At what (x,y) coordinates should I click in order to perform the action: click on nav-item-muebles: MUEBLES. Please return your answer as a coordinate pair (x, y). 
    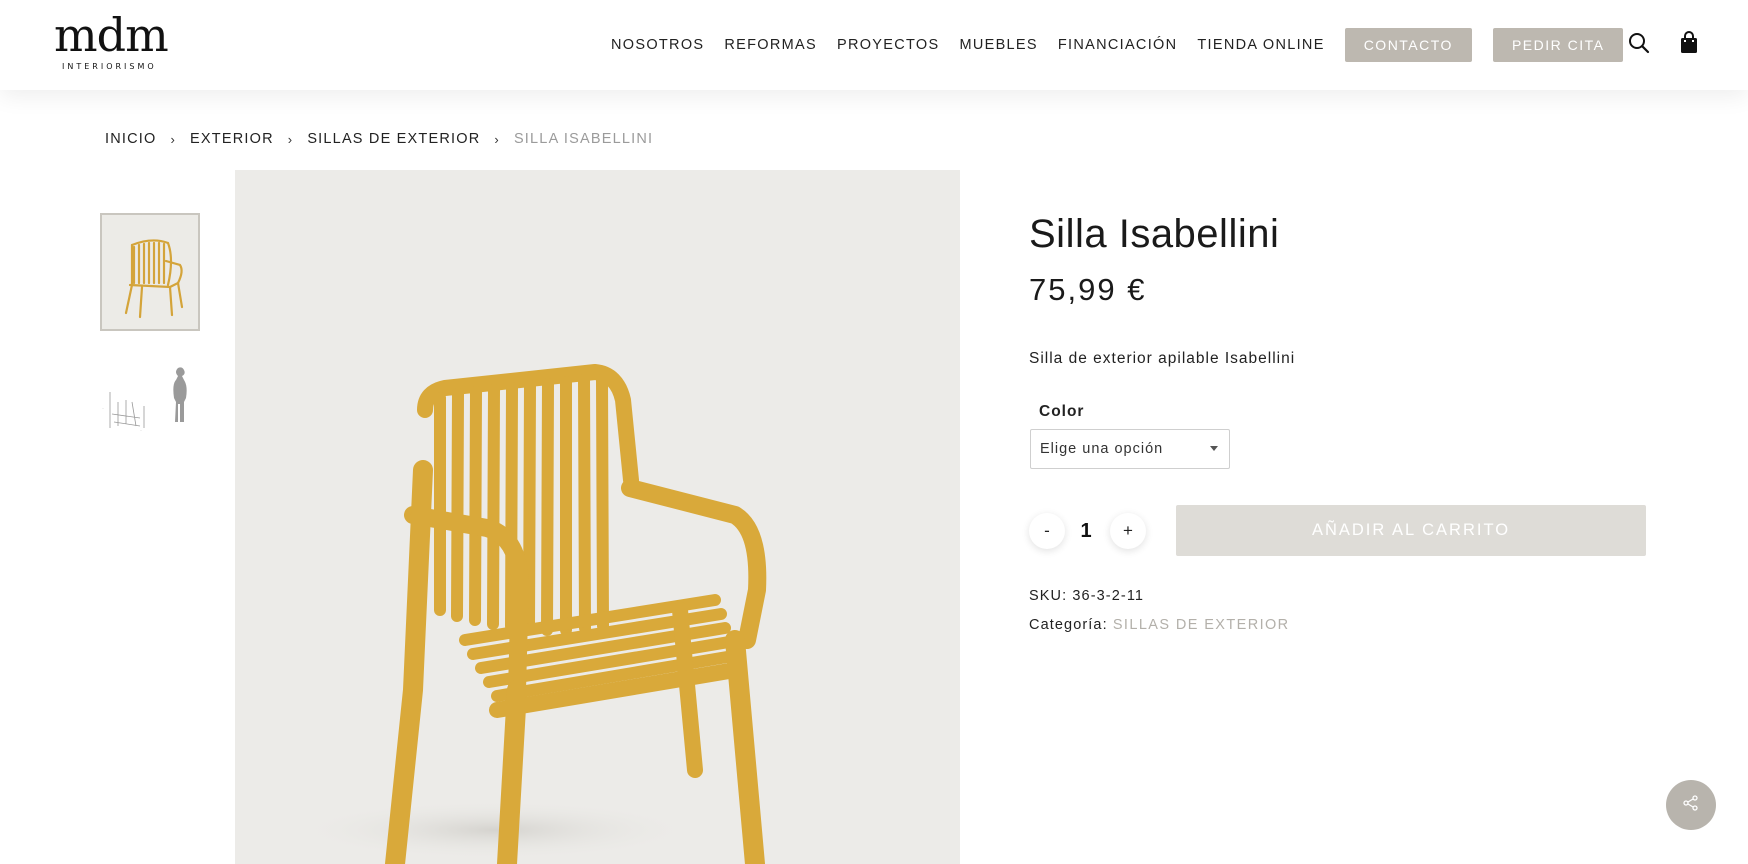
    Looking at the image, I should click on (998, 45).